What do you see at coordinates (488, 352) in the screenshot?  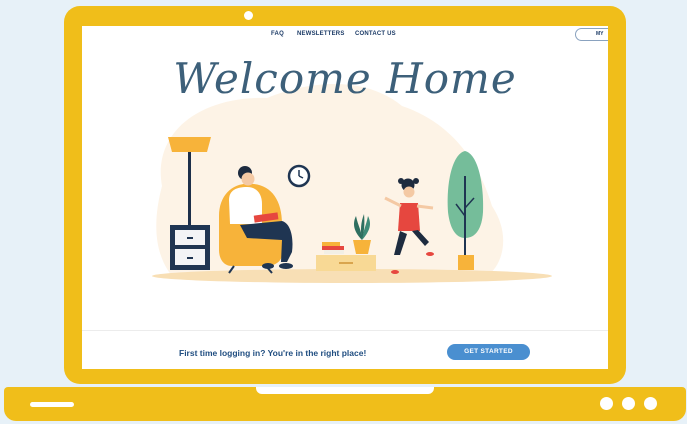 I see `get-started-button: GET STARTED` at bounding box center [488, 352].